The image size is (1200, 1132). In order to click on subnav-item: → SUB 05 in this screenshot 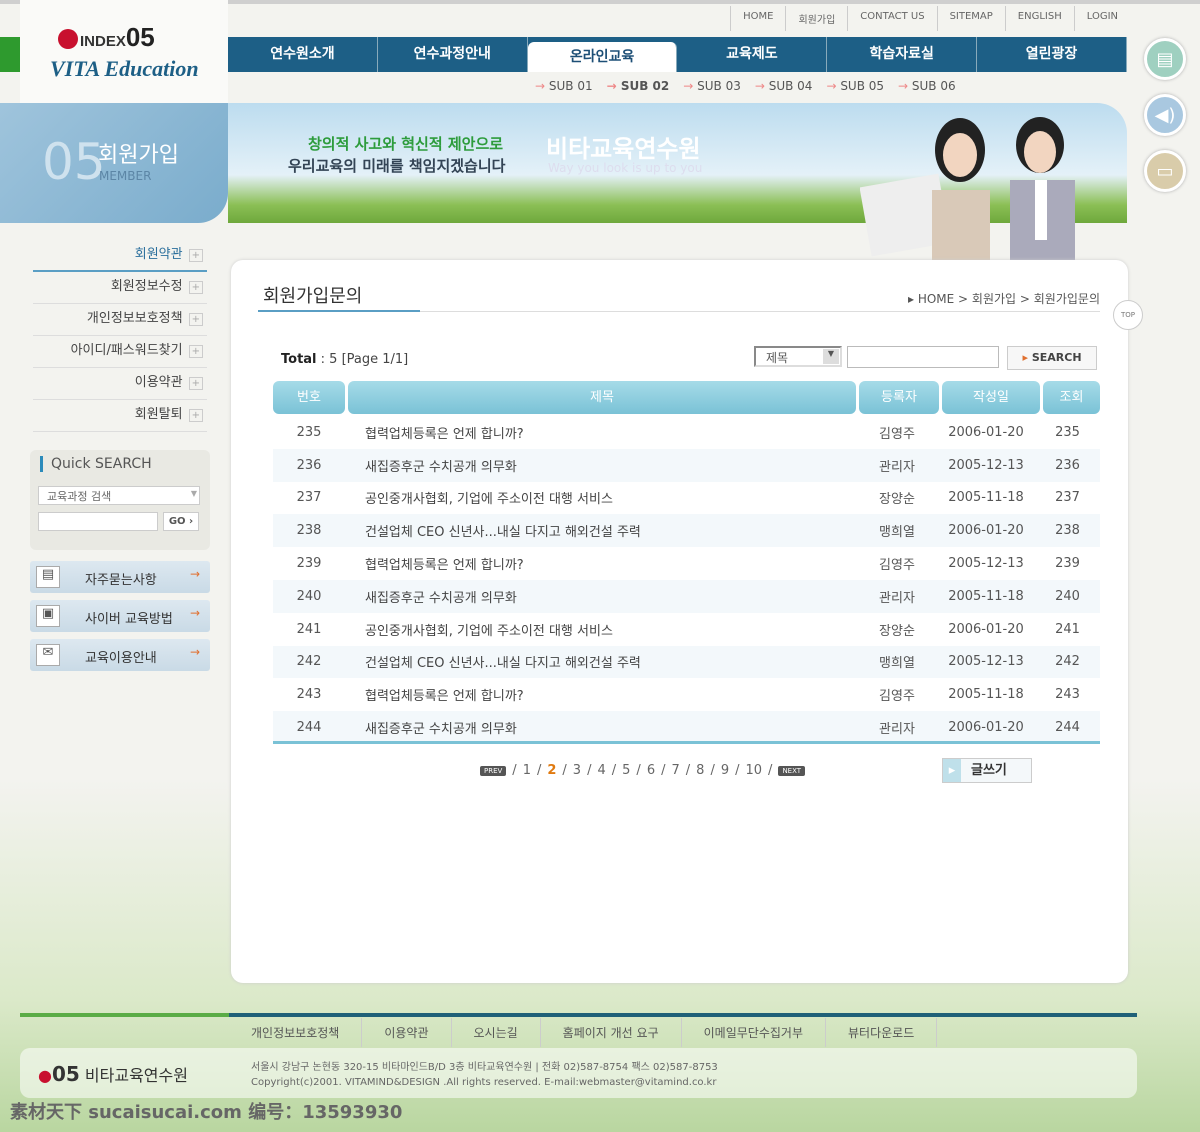, I will do `click(855, 86)`.